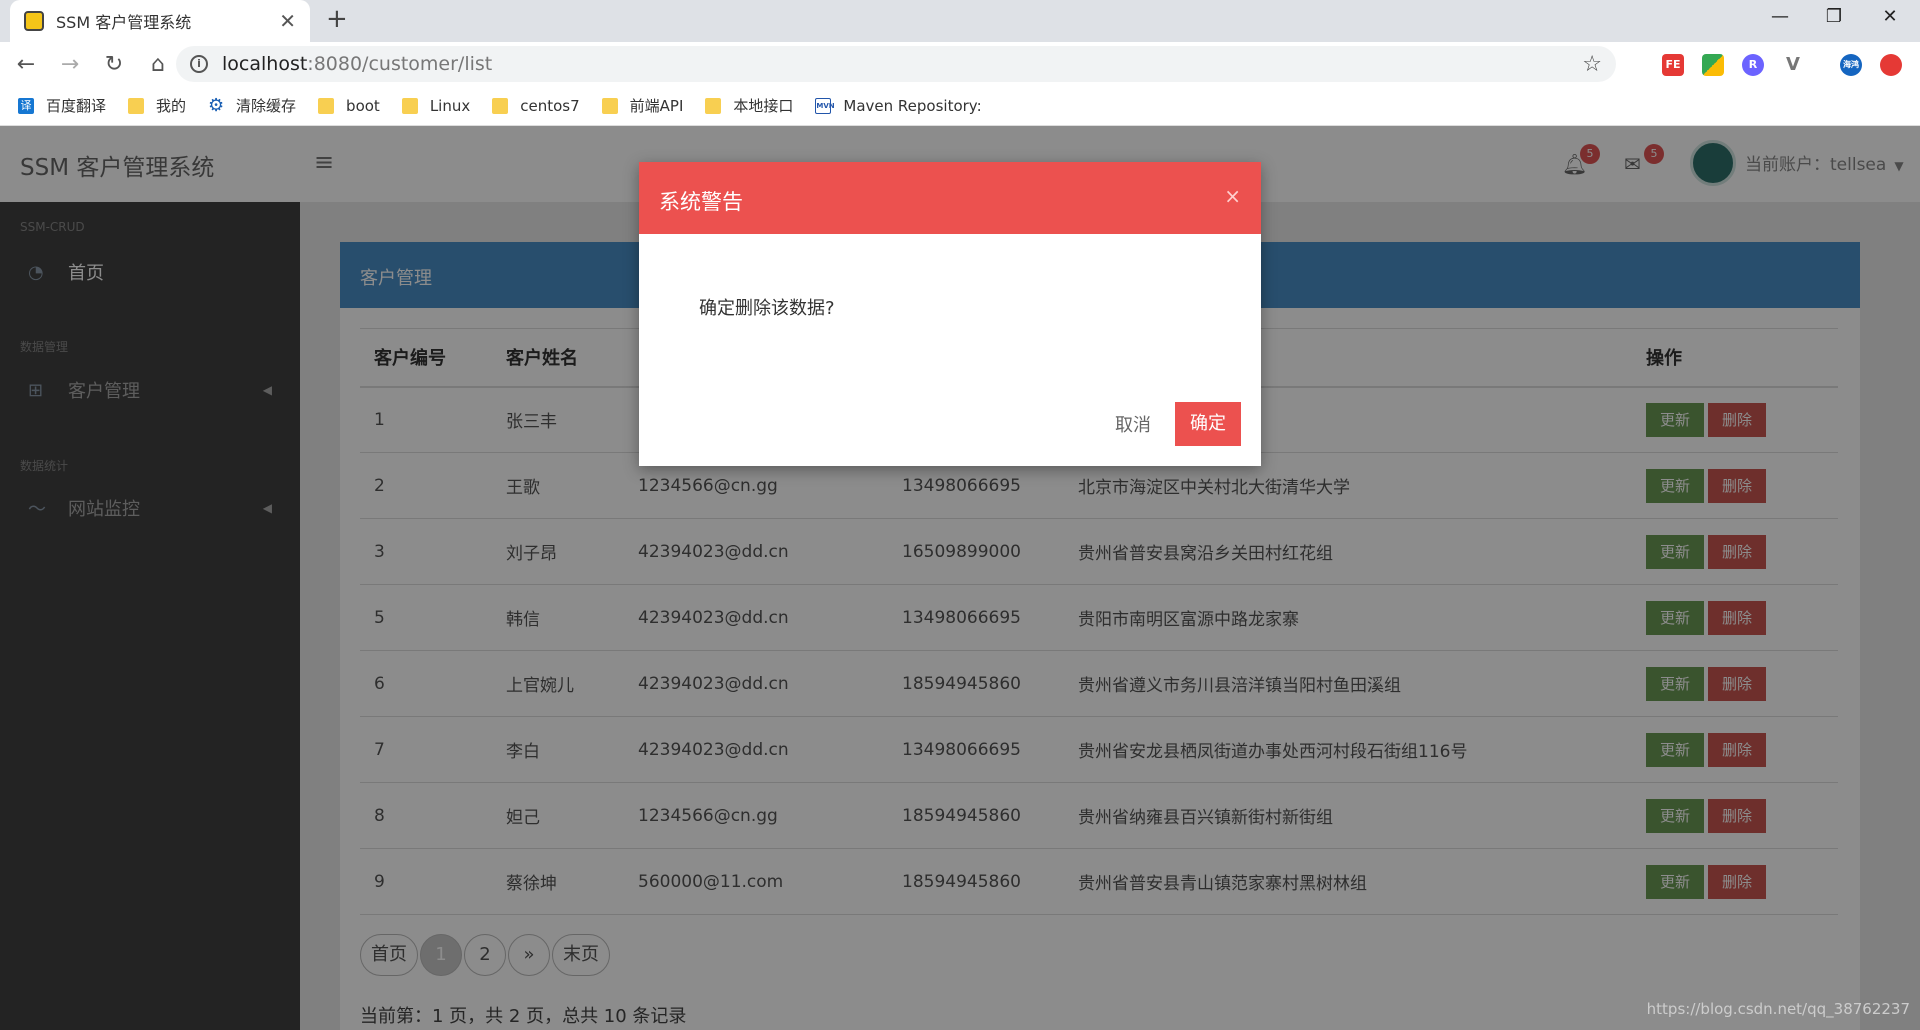  I want to click on extension-v-icon: V, so click(1793, 65).